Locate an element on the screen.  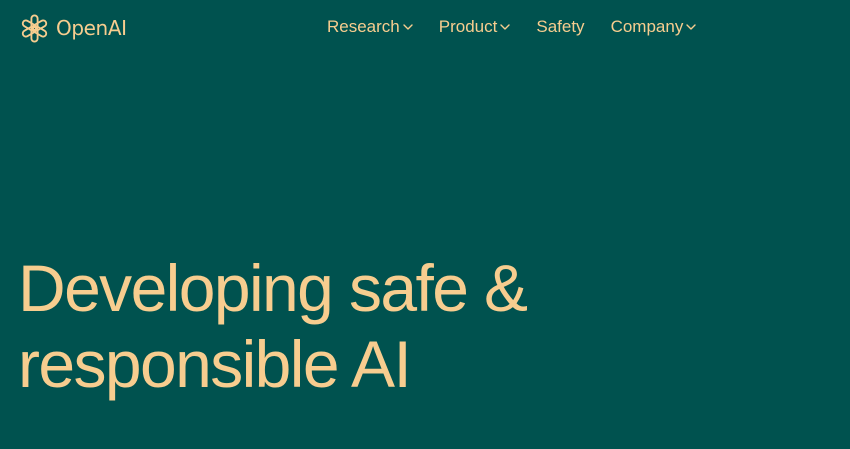
nav-research-label: Research is located at coordinates (363, 26).